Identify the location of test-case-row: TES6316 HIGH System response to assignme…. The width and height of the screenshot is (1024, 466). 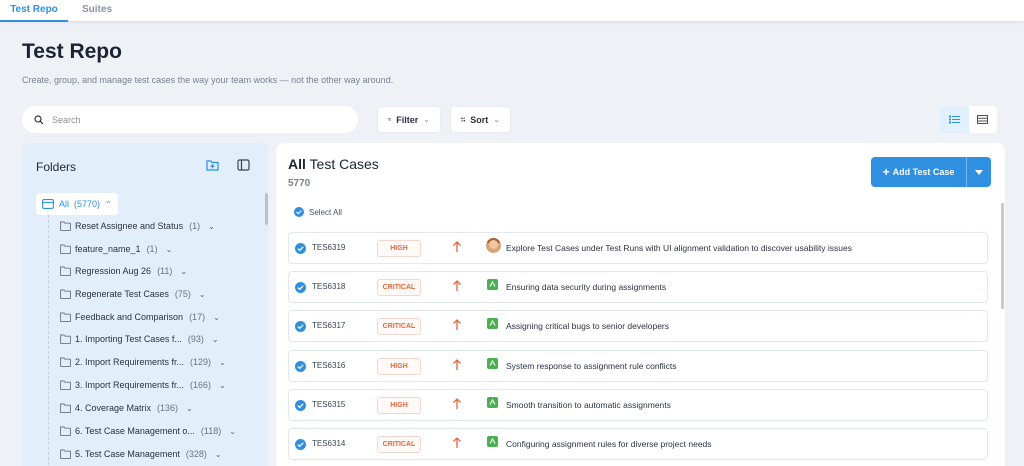
(638, 366).